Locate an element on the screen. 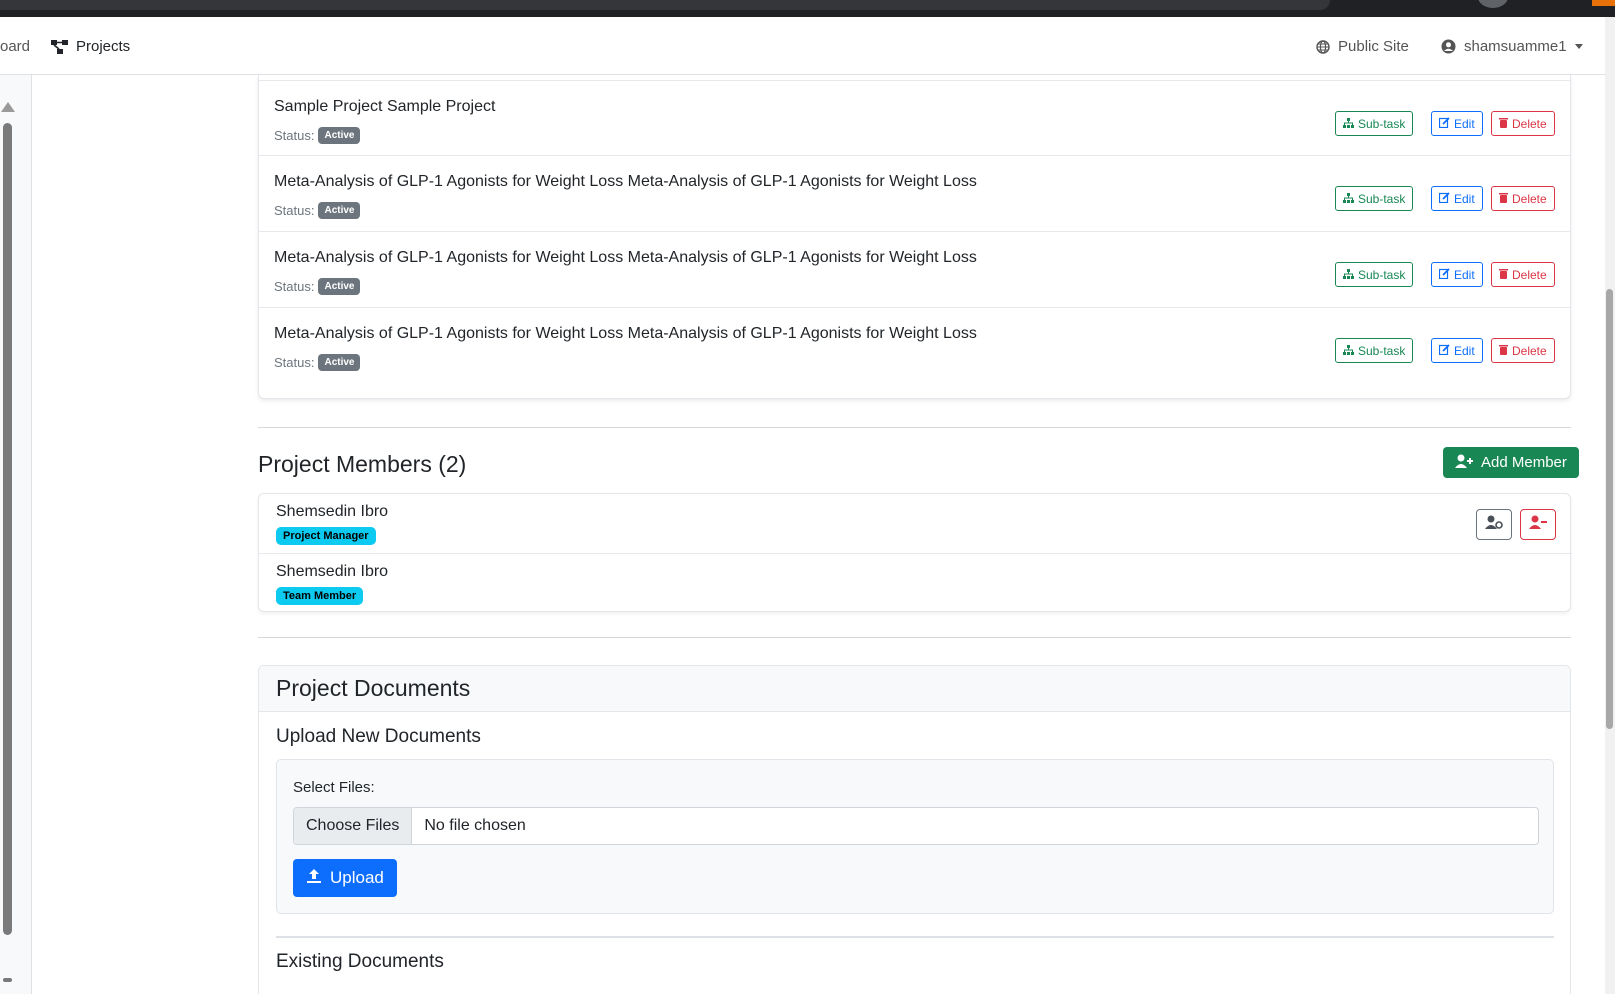  select-files-label: Select Files: is located at coordinates (334, 787).